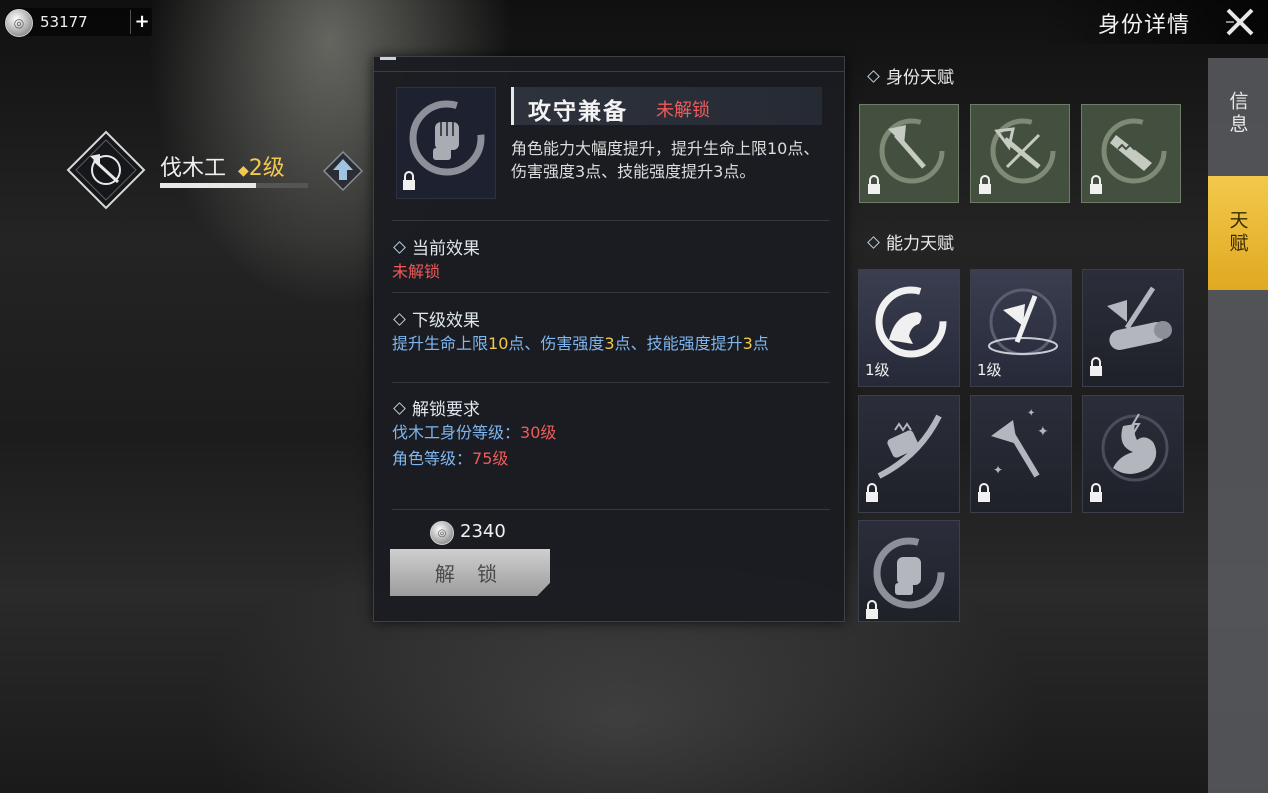 This screenshot has height=793, width=1268. What do you see at coordinates (432, 458) in the screenshot?
I see `requirement-label: 角色等级：` at bounding box center [432, 458].